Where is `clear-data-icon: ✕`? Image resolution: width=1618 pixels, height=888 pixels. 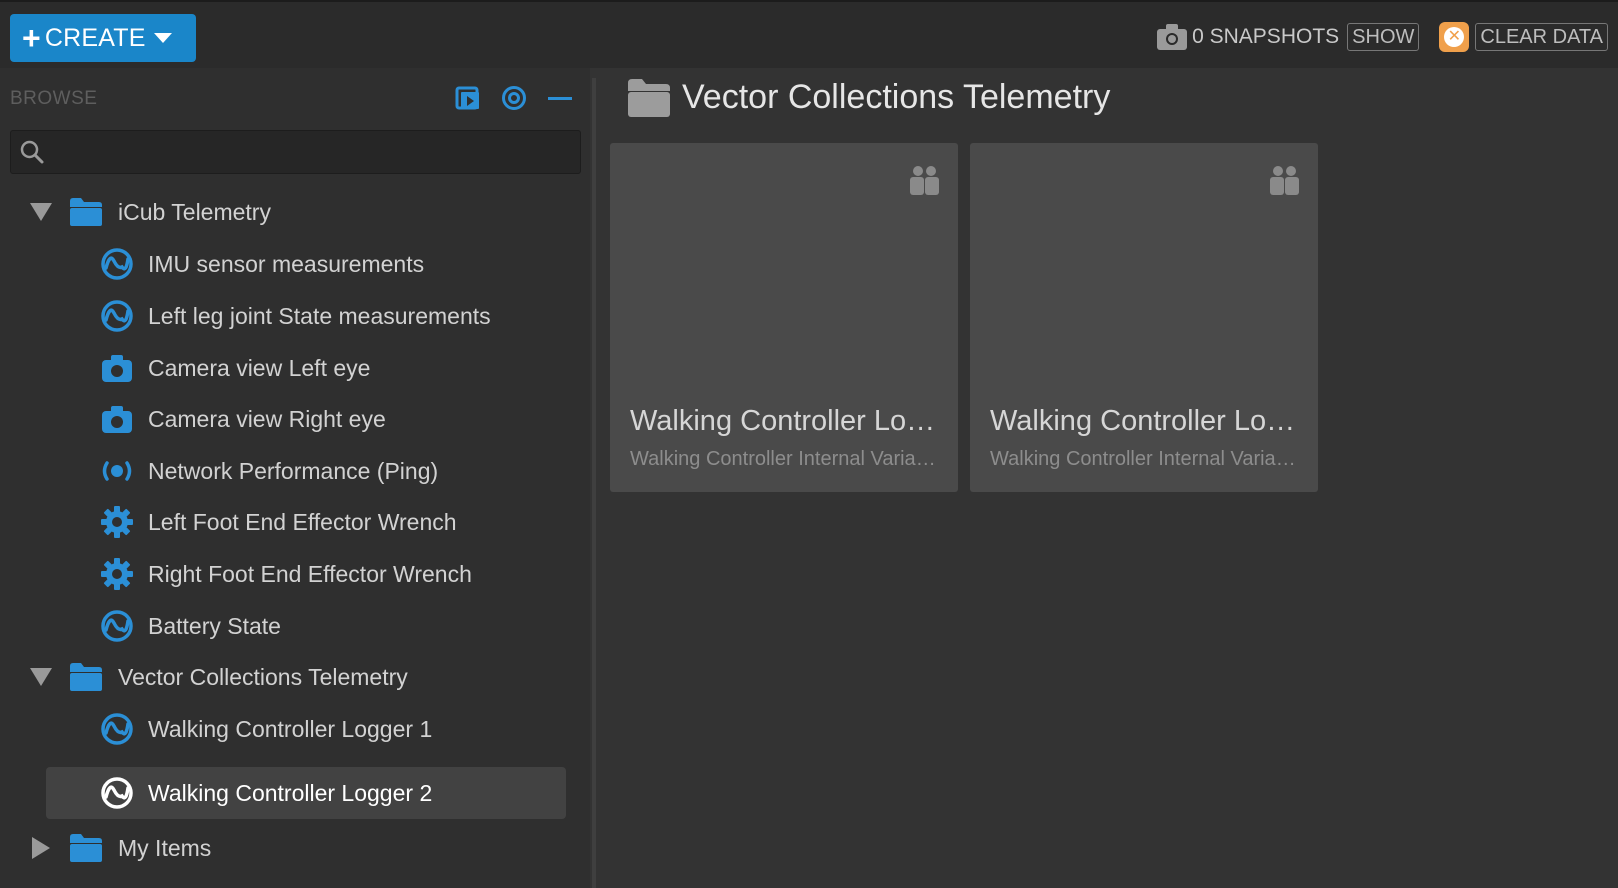
clear-data-icon: ✕ is located at coordinates (1454, 37).